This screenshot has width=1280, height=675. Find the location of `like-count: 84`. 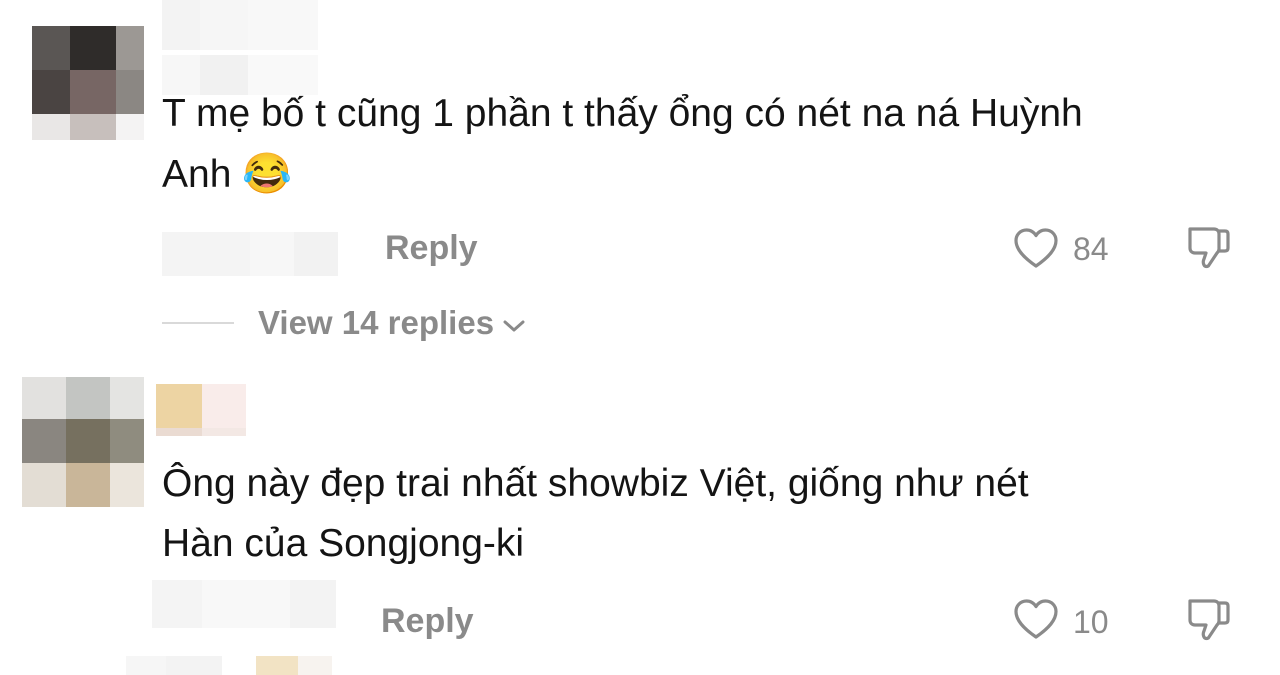

like-count: 84 is located at coordinates (1091, 249).